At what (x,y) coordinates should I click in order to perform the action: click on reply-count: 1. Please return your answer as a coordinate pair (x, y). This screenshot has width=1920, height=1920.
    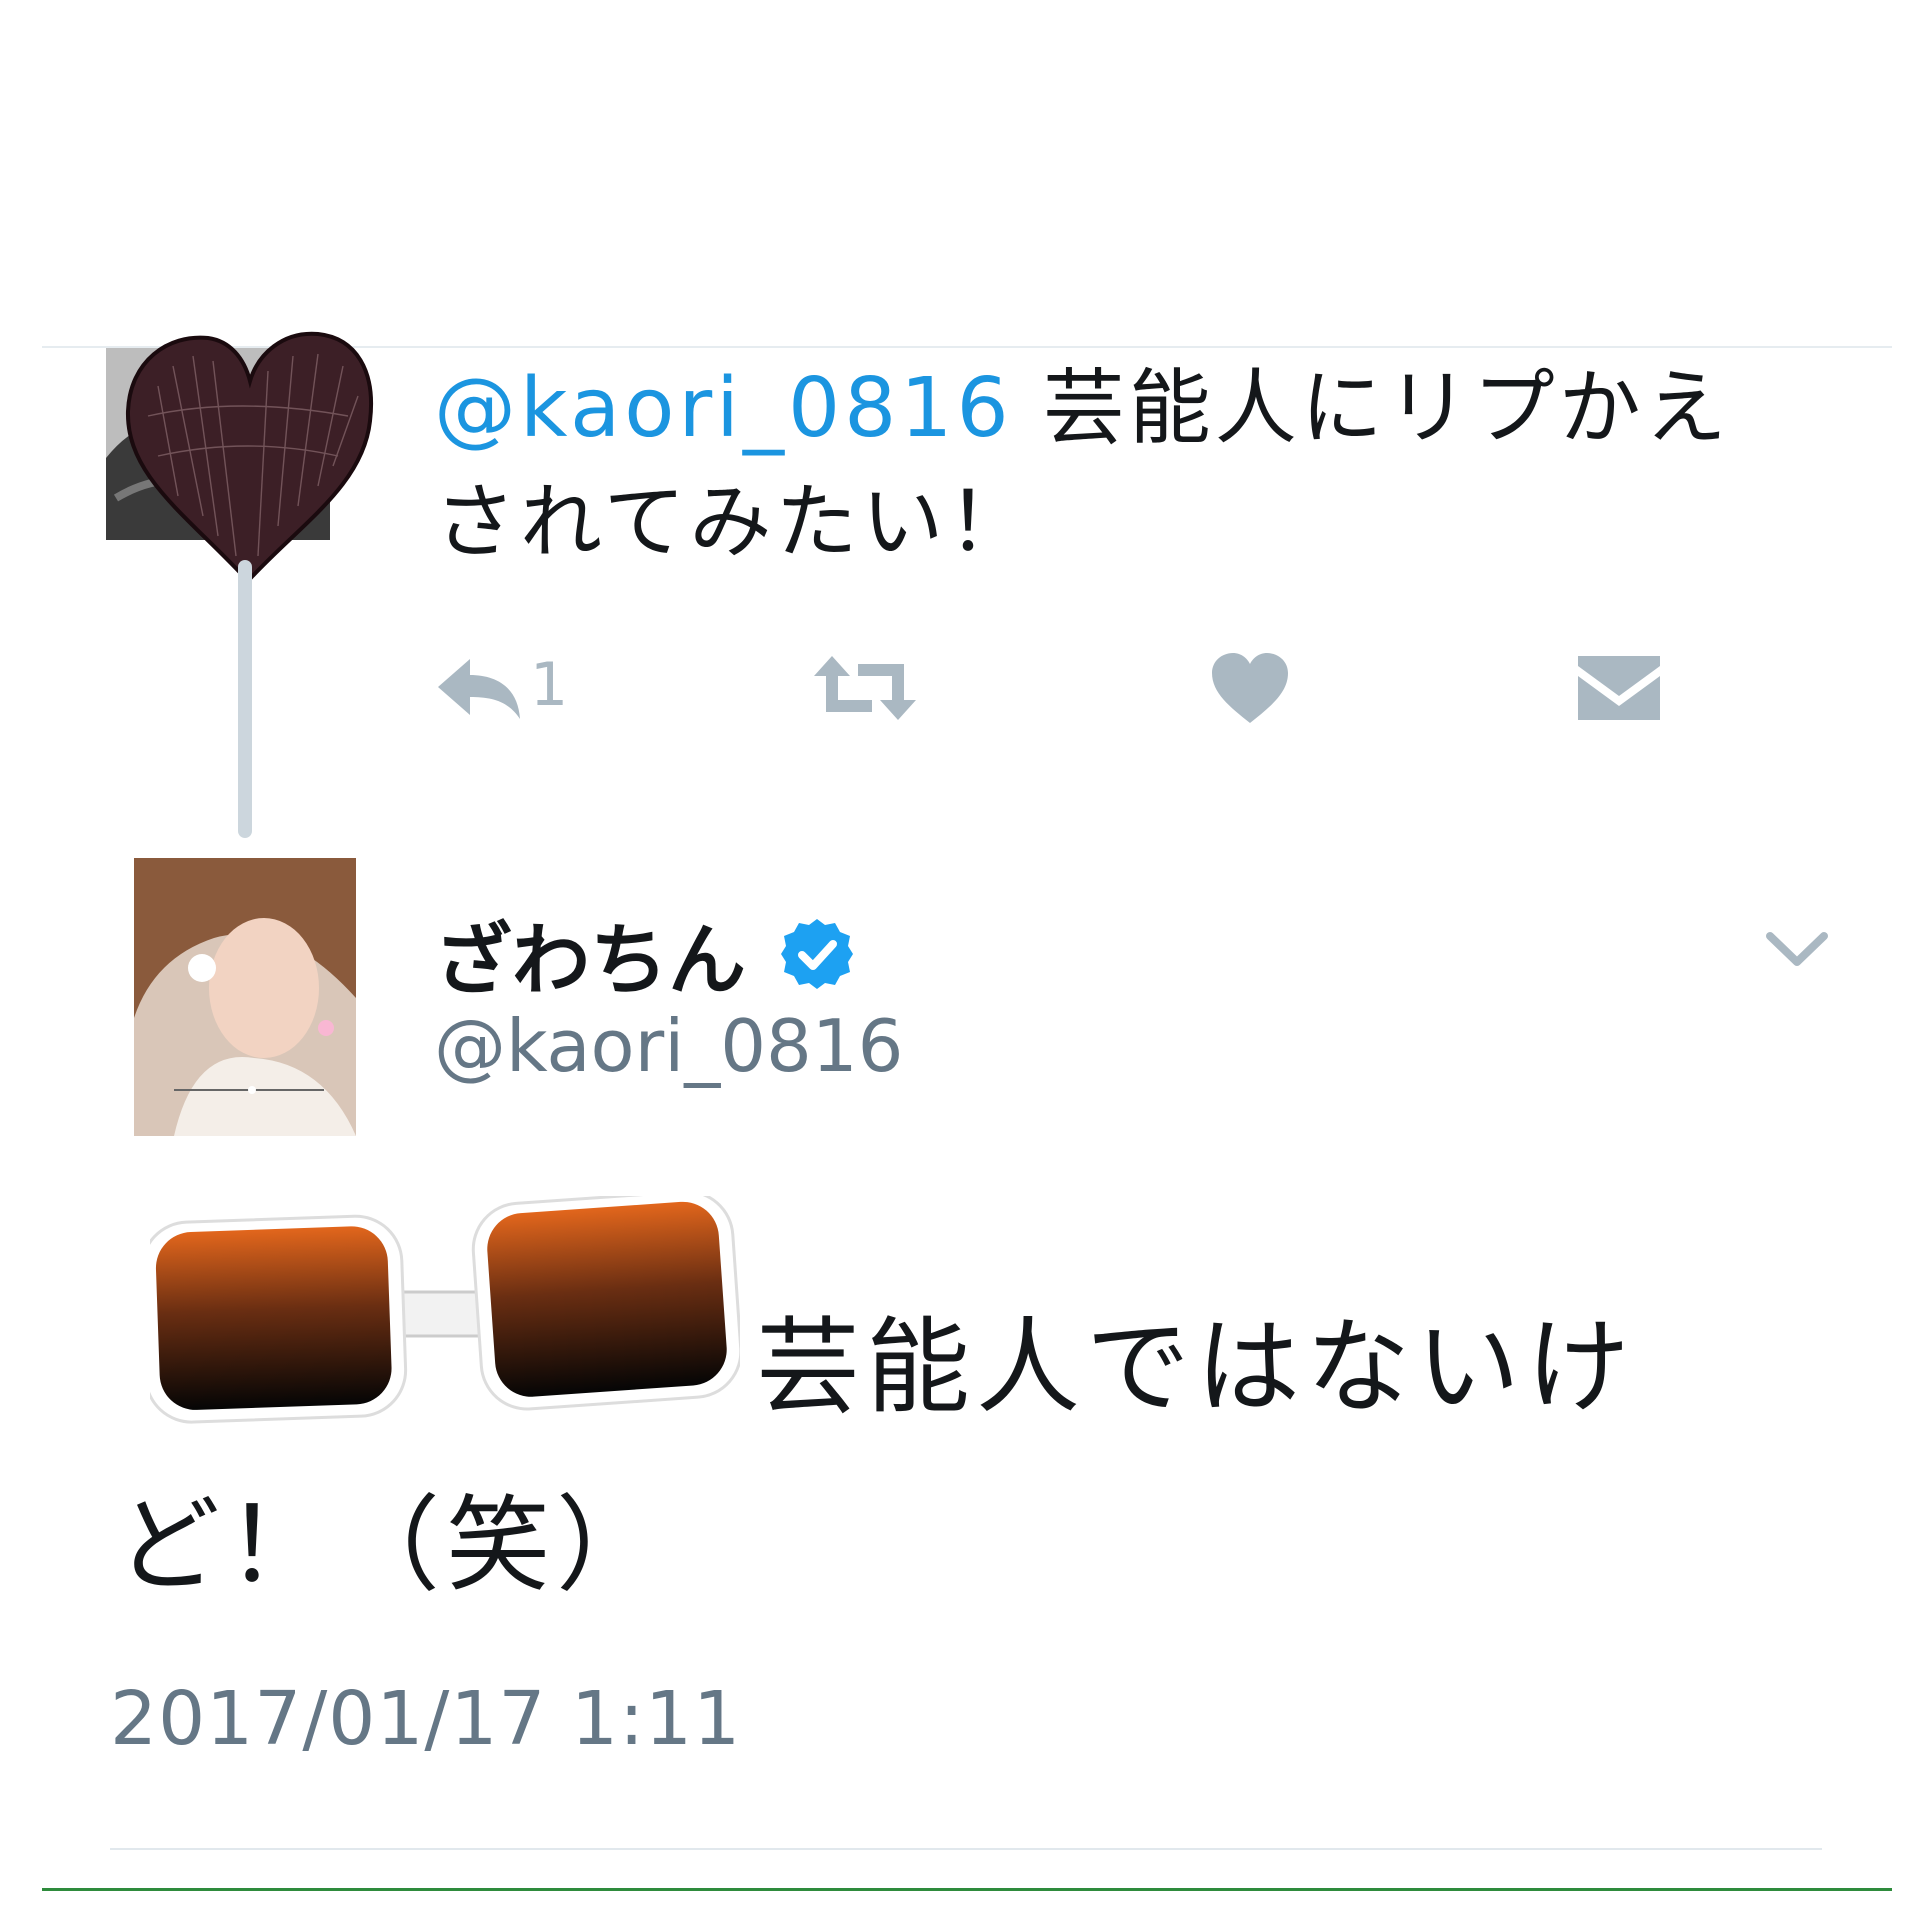
    Looking at the image, I should click on (549, 685).